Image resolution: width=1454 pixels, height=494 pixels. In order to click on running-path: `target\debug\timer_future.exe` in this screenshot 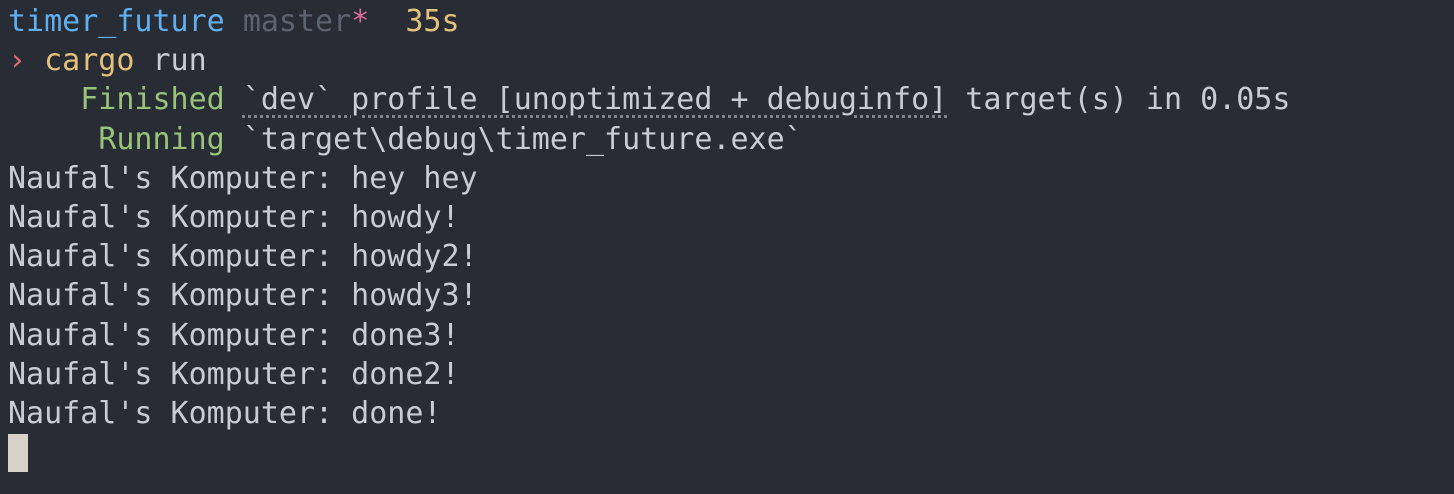, I will do `click(522, 139)`.